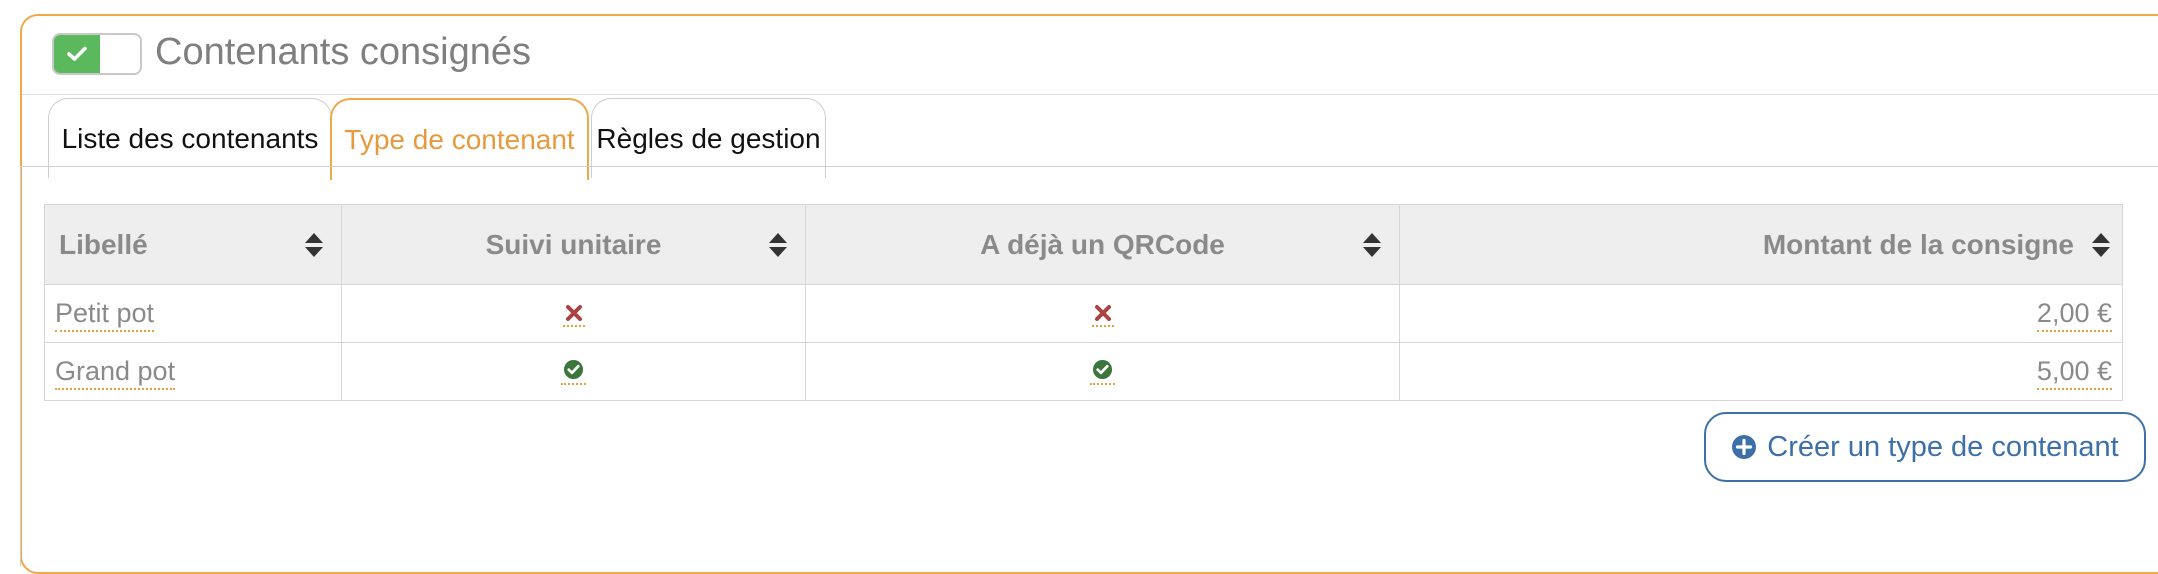  I want to click on create-container-type-button: Créer un type de contenant, so click(1925, 447).